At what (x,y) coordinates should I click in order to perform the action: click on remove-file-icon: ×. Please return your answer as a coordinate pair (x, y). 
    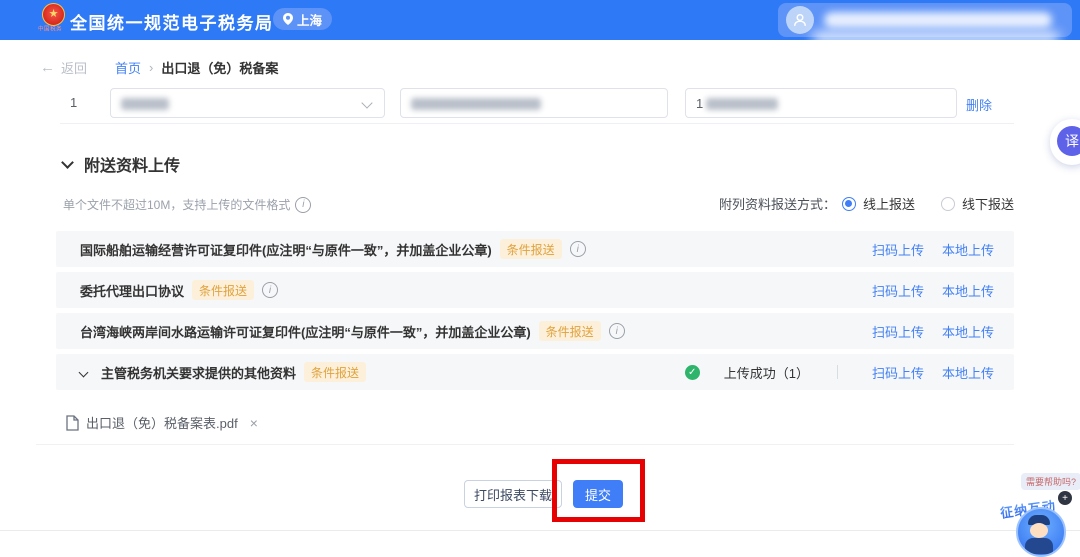
    Looking at the image, I should click on (254, 423).